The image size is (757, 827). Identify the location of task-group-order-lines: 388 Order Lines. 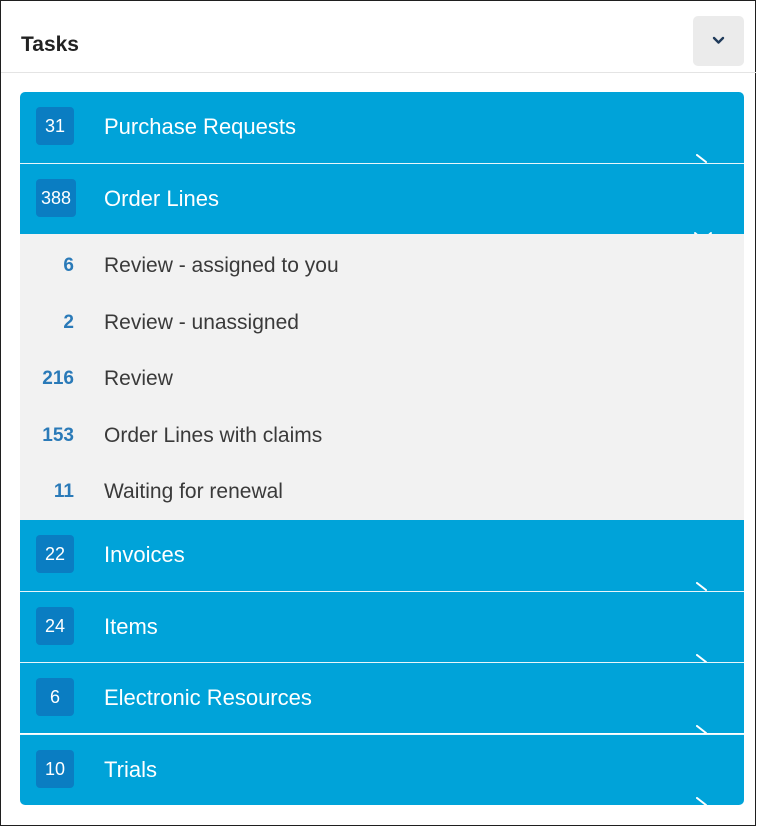
(382, 202).